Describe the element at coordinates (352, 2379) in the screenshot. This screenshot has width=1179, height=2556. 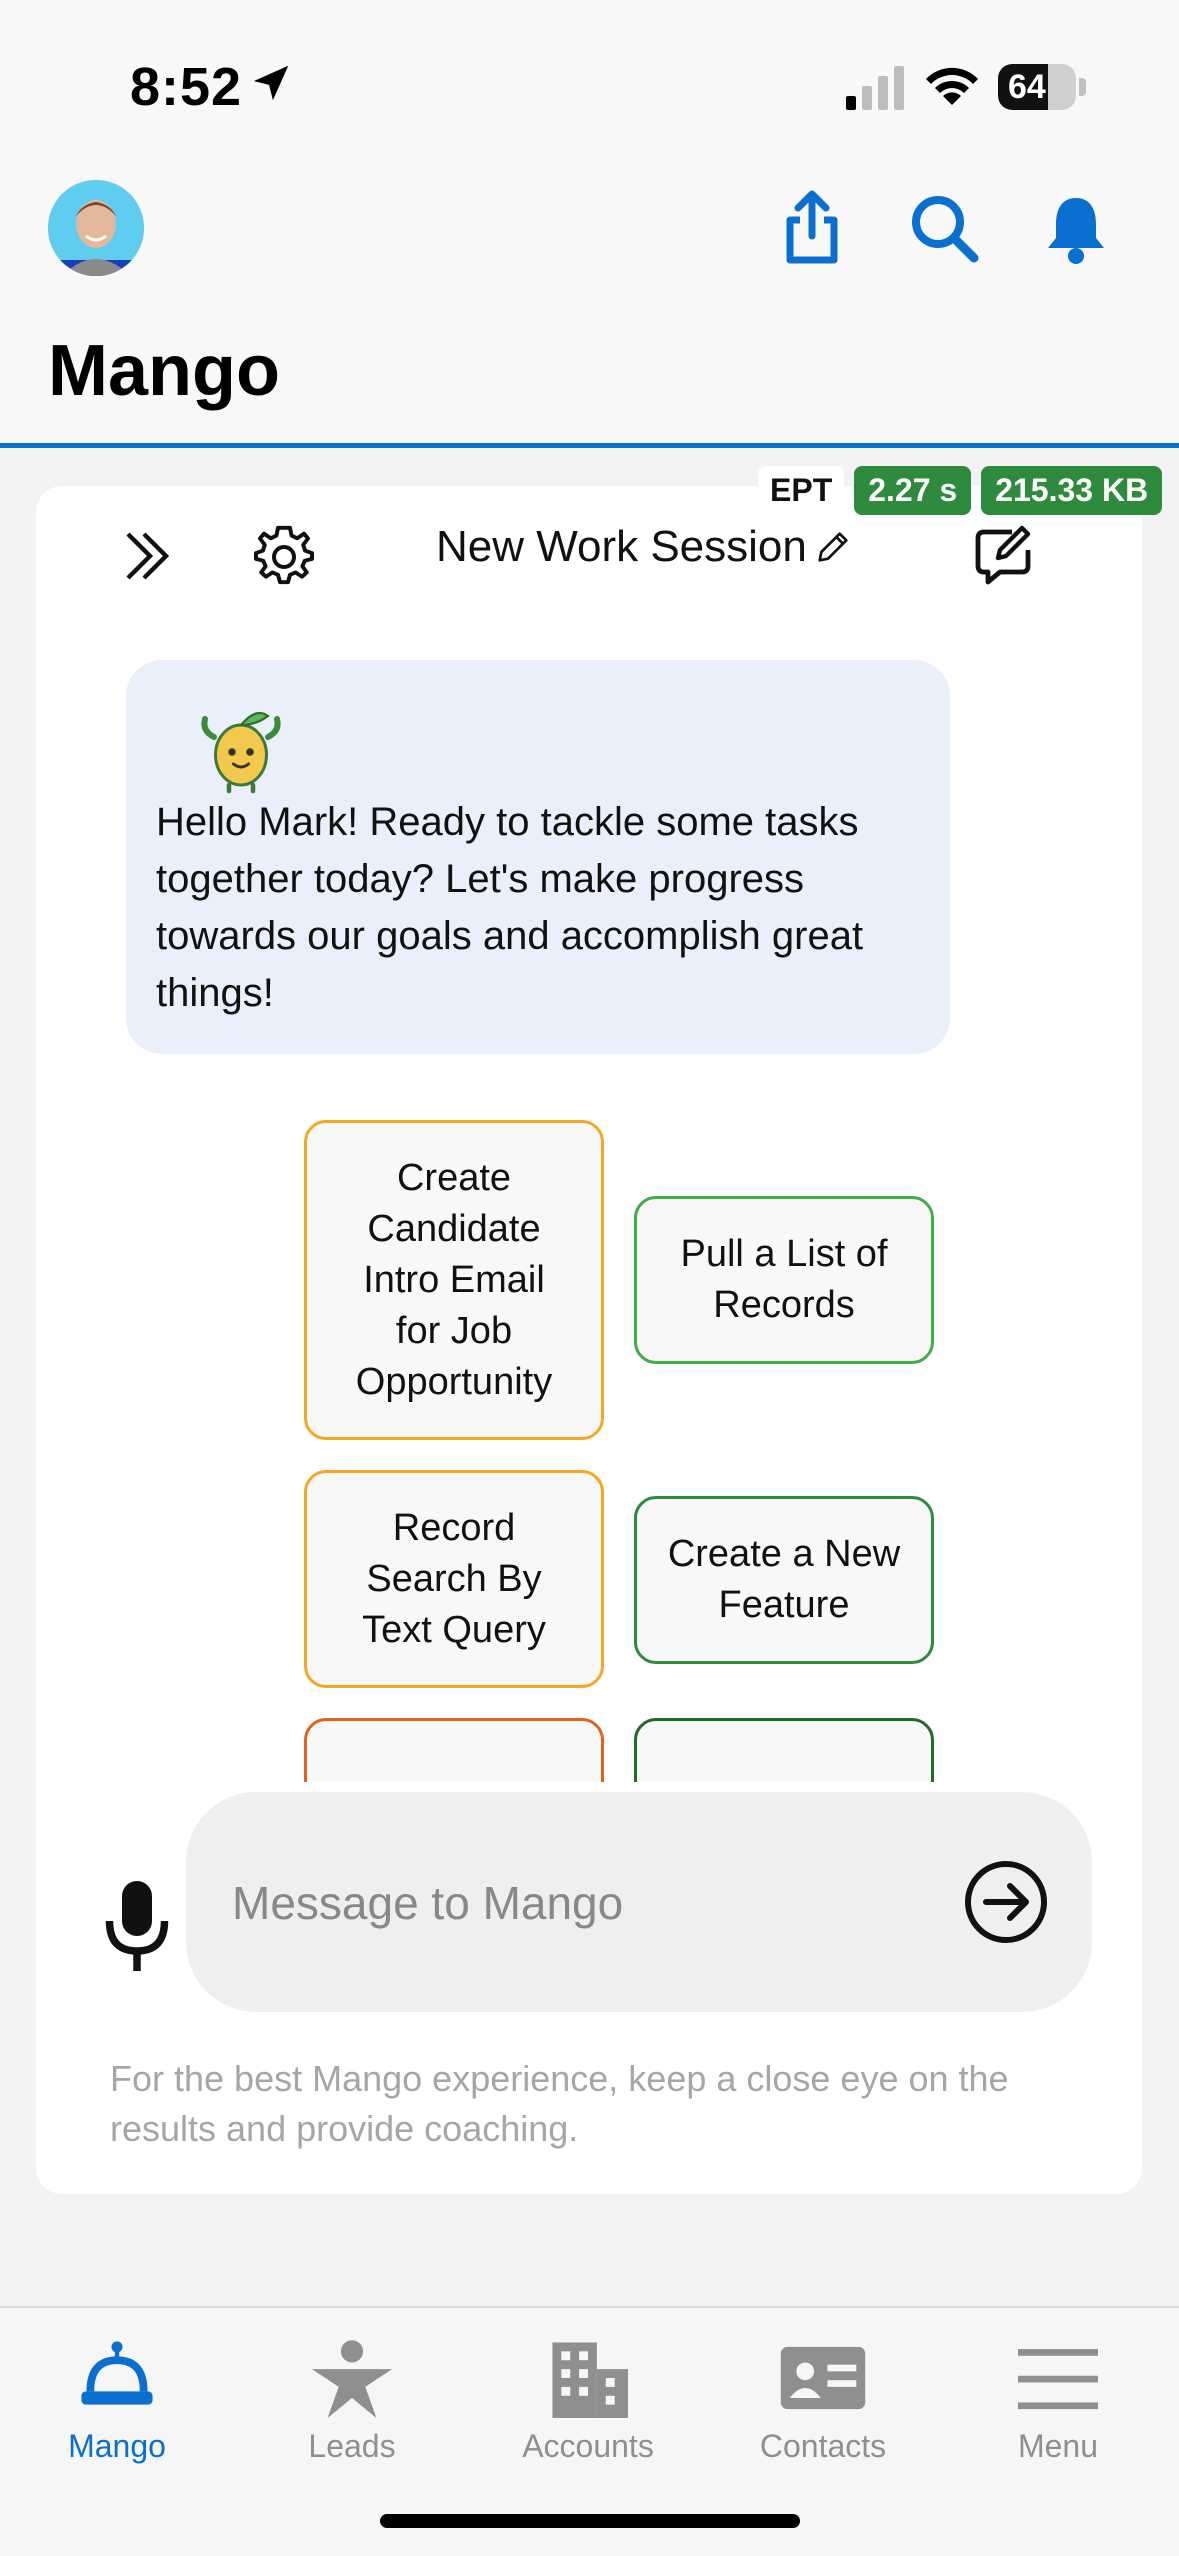
I see `star-person-icon` at that location.